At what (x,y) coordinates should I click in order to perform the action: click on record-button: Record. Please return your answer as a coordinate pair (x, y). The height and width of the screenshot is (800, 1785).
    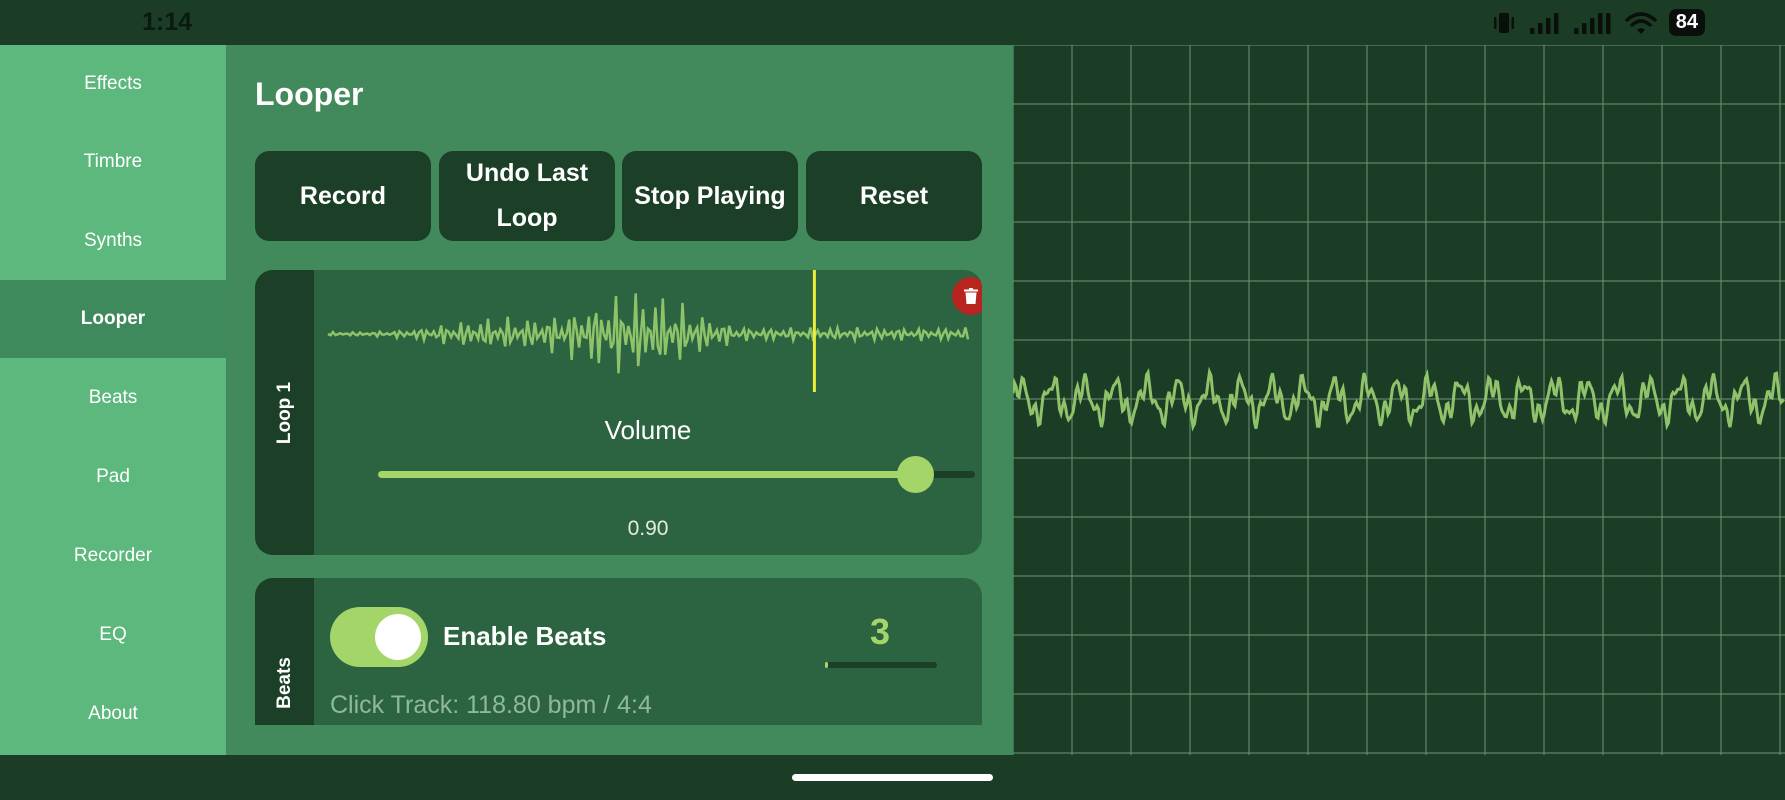
    Looking at the image, I should click on (343, 196).